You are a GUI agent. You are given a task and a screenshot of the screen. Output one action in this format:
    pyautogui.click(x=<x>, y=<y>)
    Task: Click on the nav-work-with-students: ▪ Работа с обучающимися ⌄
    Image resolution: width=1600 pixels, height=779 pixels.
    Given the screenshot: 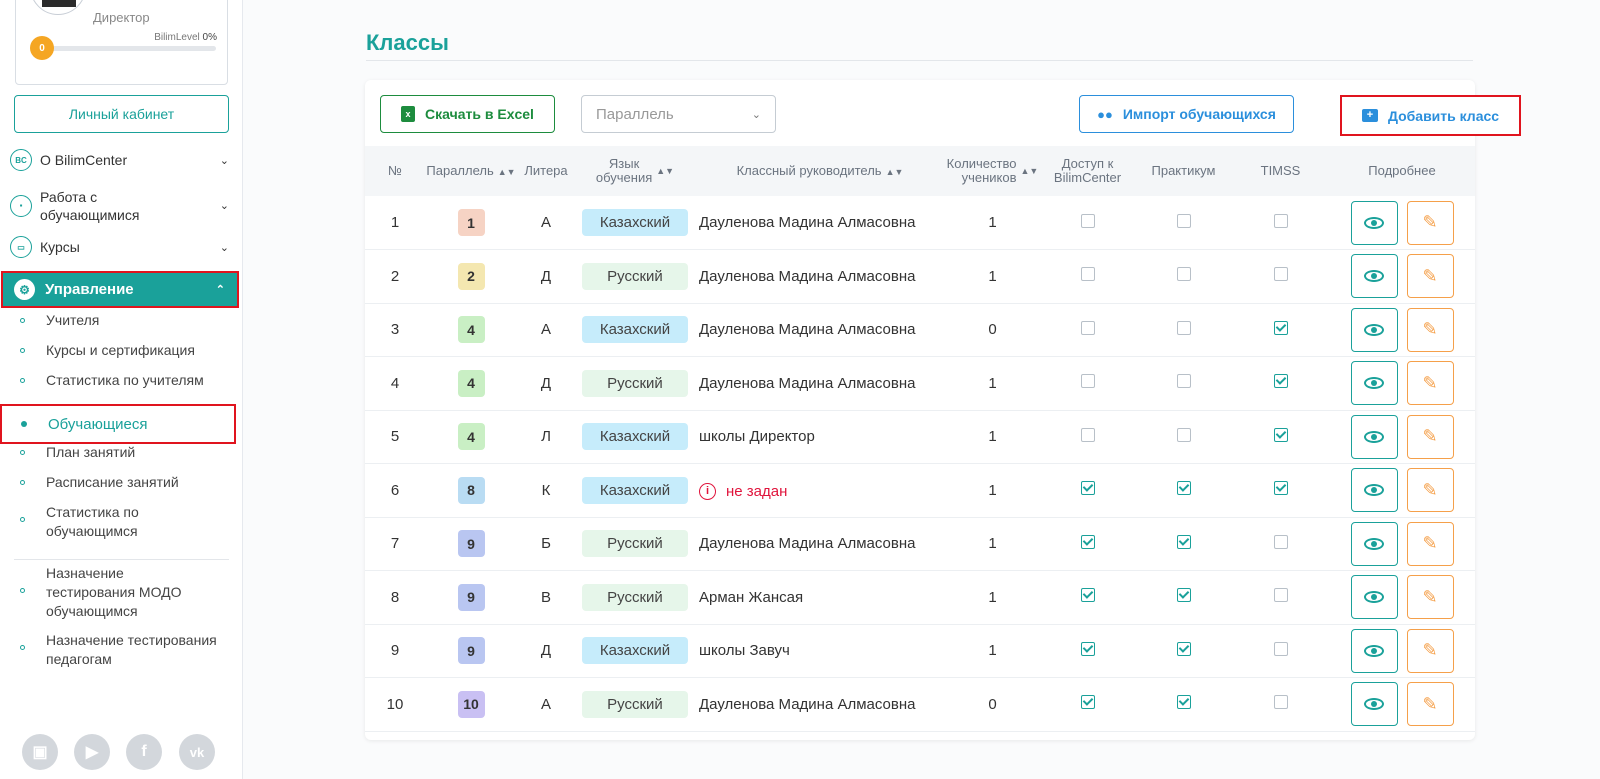 What is the action you would take?
    pyautogui.click(x=122, y=206)
    